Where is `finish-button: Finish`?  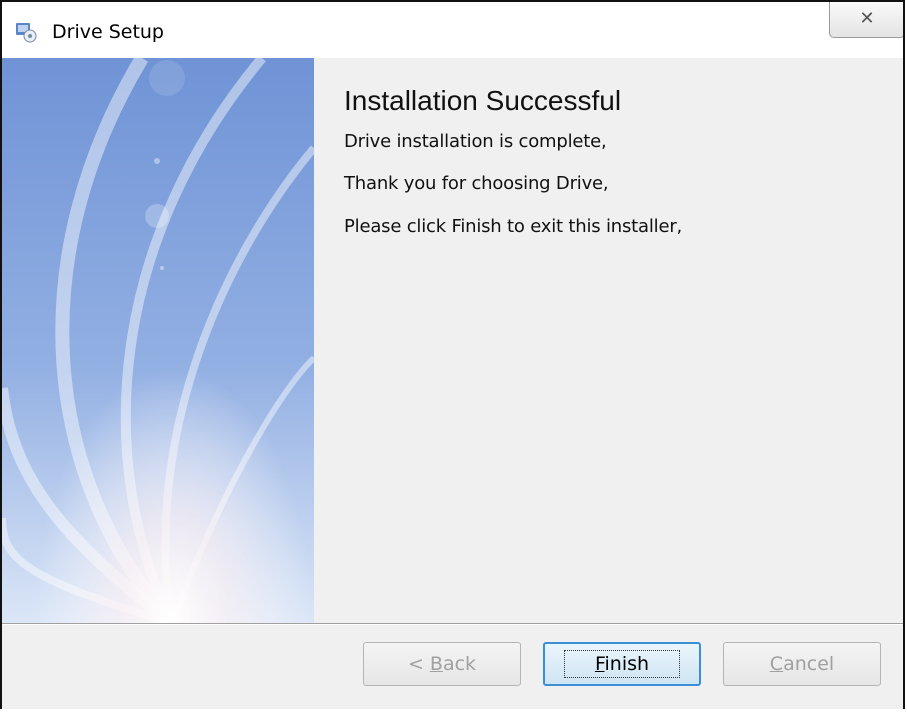
finish-button: Finish is located at coordinates (622, 664).